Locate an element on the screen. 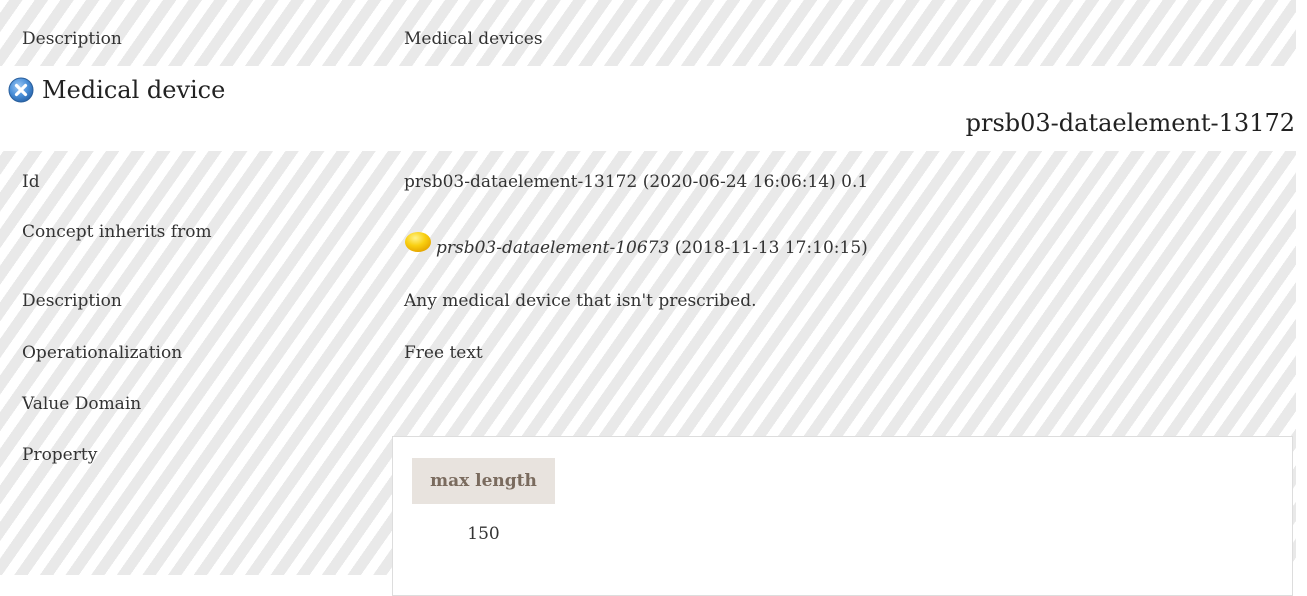  yellow-circle-icon is located at coordinates (419, 245).